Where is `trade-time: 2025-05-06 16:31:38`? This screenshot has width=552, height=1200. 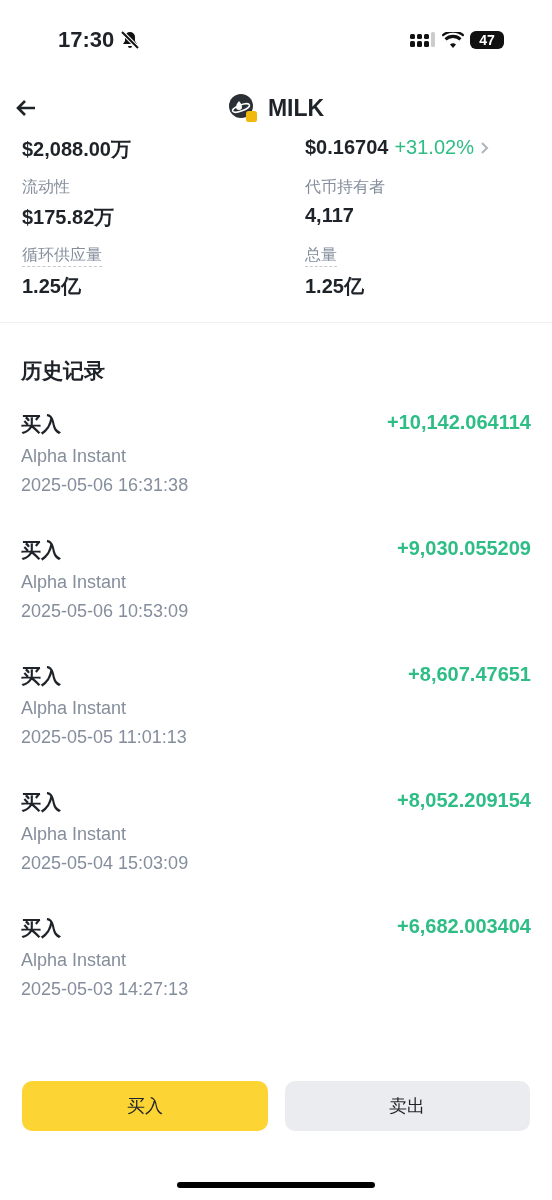
trade-time: 2025-05-06 16:31:38 is located at coordinates (105, 485).